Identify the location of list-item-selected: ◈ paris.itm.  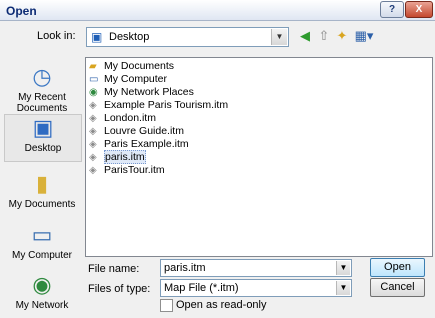
(117, 157).